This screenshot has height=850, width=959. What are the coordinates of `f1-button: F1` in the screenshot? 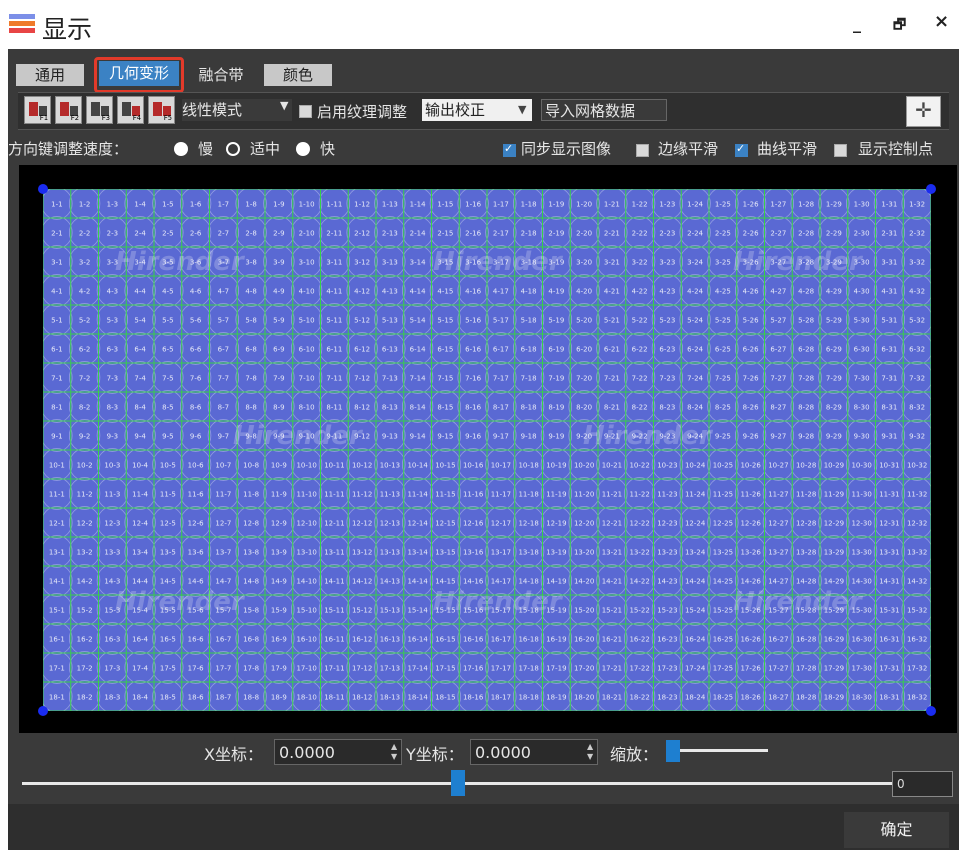 It's located at (37, 110).